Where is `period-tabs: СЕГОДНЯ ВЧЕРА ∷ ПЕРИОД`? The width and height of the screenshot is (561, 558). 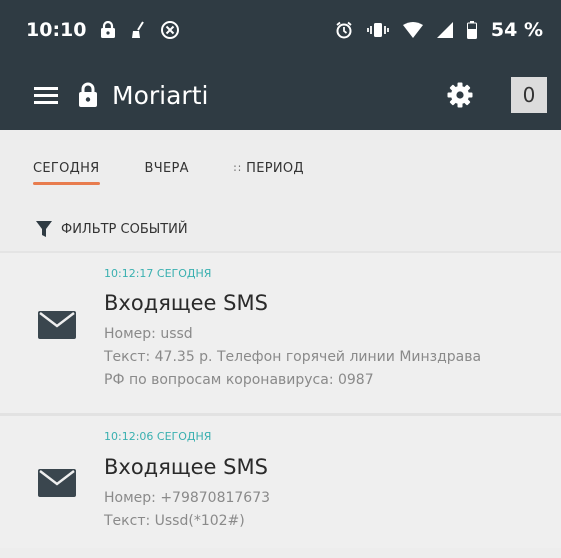
period-tabs: СЕГОДНЯ ВЧЕРА ∷ ПЕРИОД is located at coordinates (280, 162).